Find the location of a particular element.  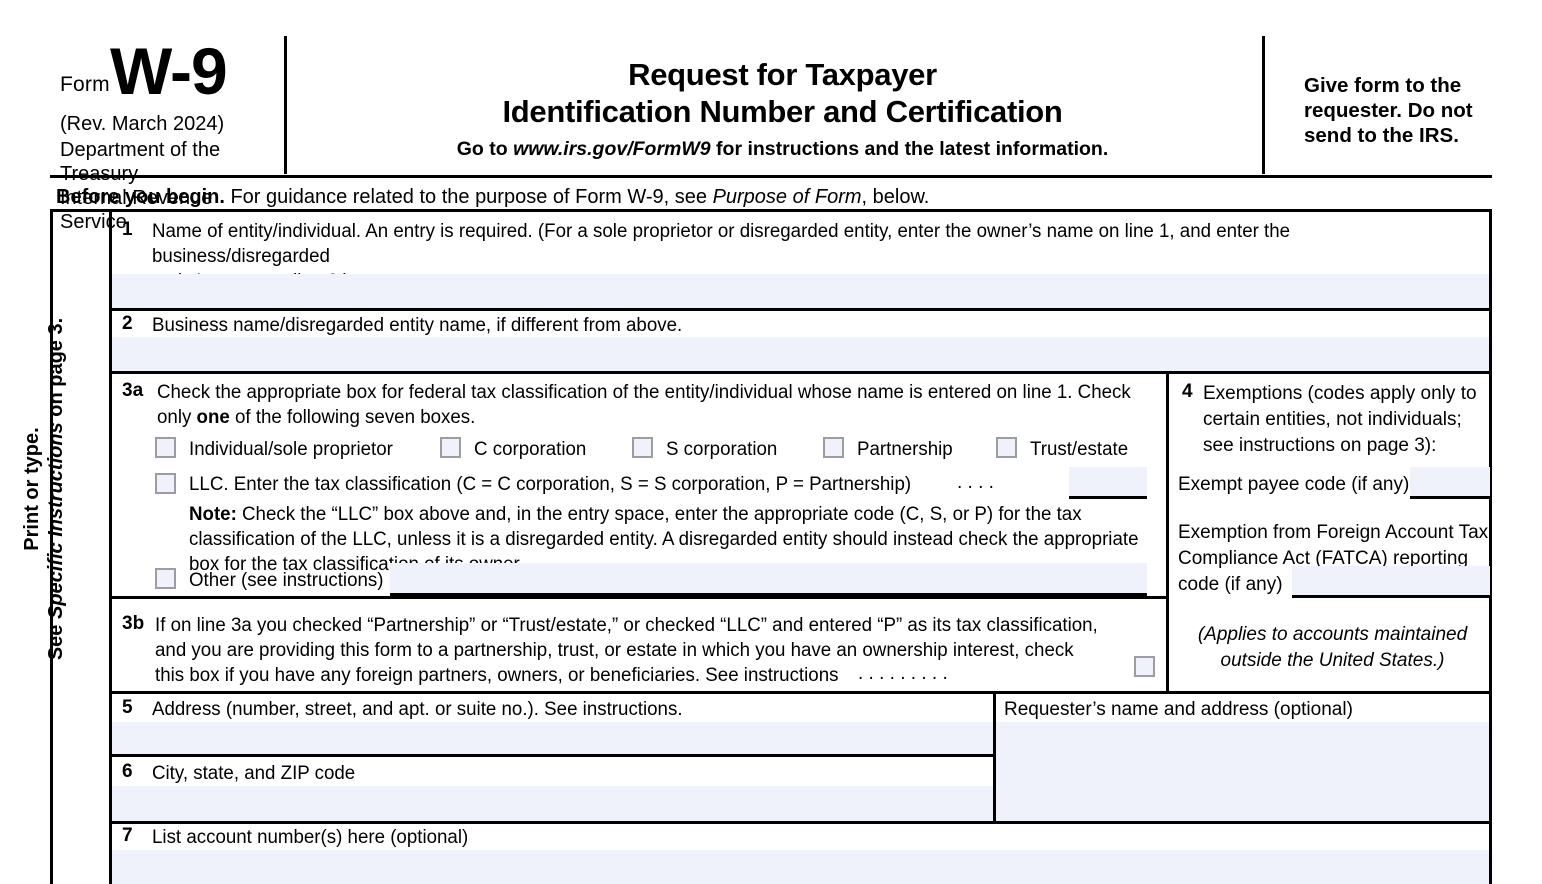

line-5-number: 5 is located at coordinates (127, 707).